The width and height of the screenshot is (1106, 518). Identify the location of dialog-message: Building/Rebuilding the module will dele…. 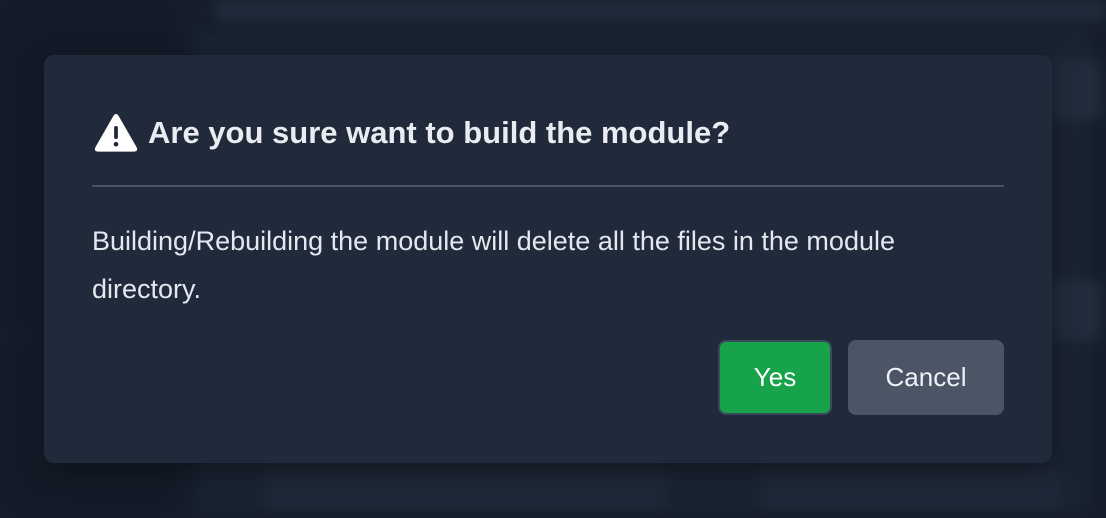
(493, 265).